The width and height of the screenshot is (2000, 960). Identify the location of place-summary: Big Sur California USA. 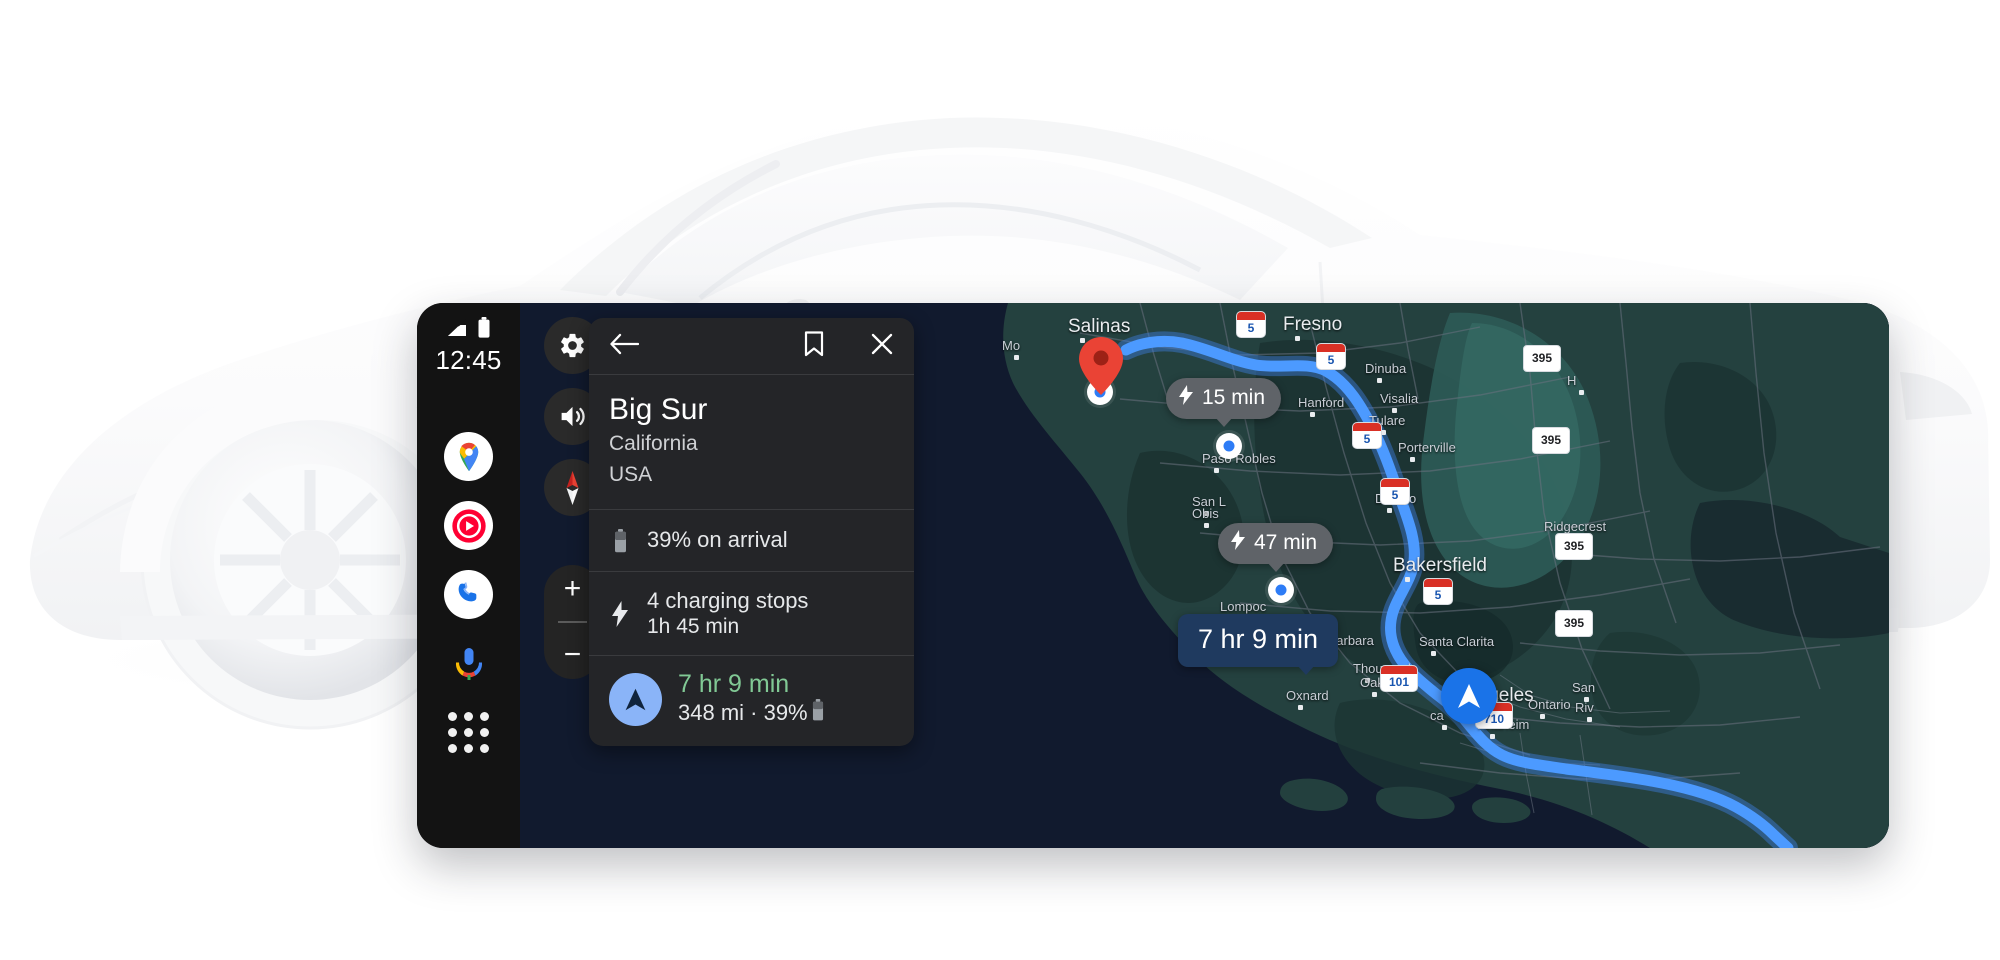
(751, 443).